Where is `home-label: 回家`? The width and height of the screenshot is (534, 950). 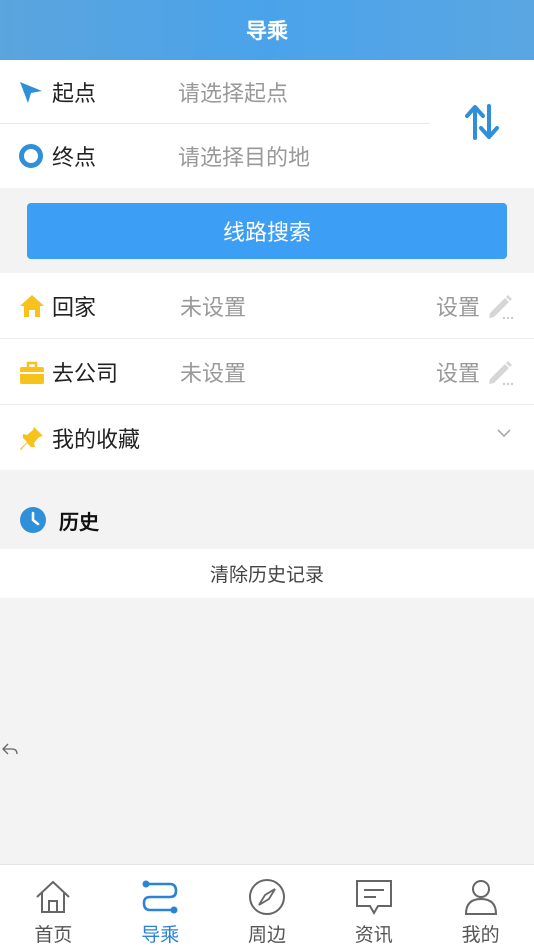 home-label: 回家 is located at coordinates (74, 308).